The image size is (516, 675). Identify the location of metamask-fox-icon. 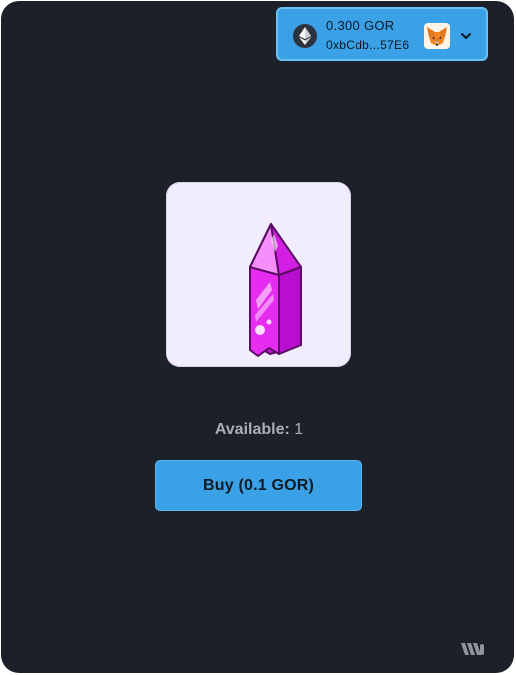
(437, 36).